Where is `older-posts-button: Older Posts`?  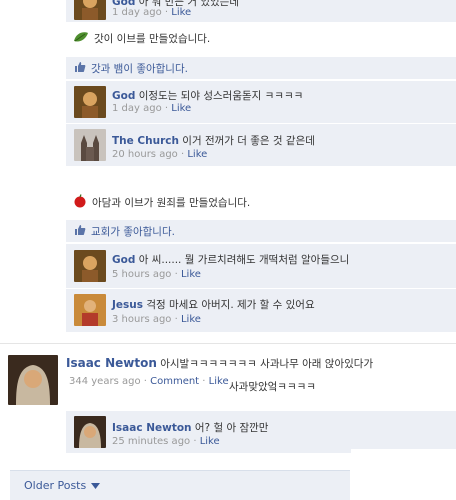
older-posts-button: Older Posts is located at coordinates (180, 485).